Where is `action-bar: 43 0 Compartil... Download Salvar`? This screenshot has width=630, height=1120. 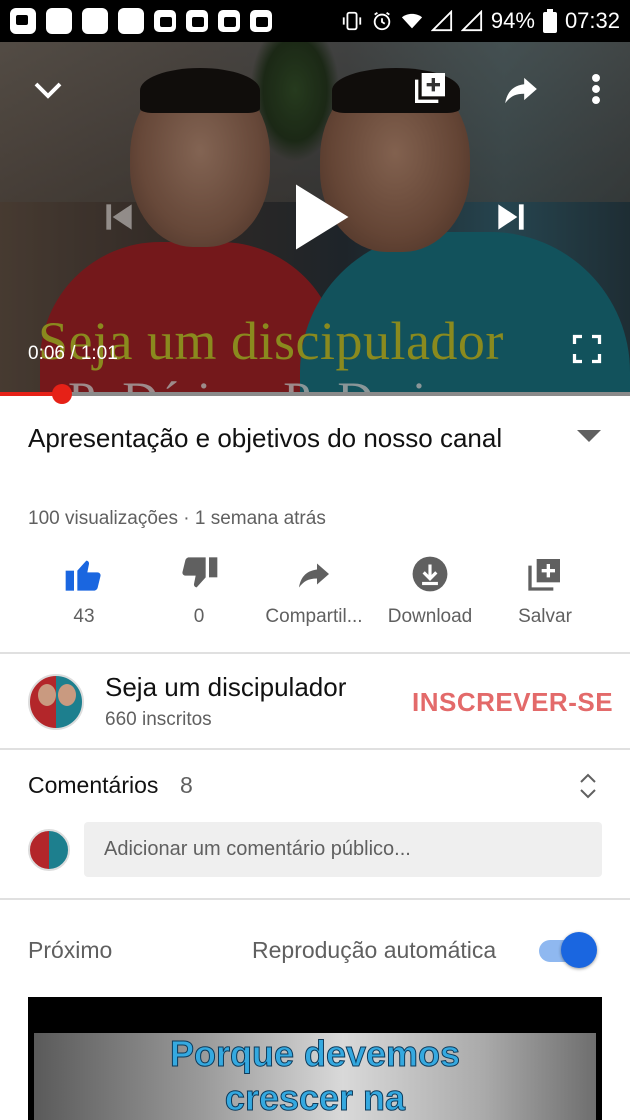
action-bar: 43 0 Compartil... Download Salvar is located at coordinates (315, 595).